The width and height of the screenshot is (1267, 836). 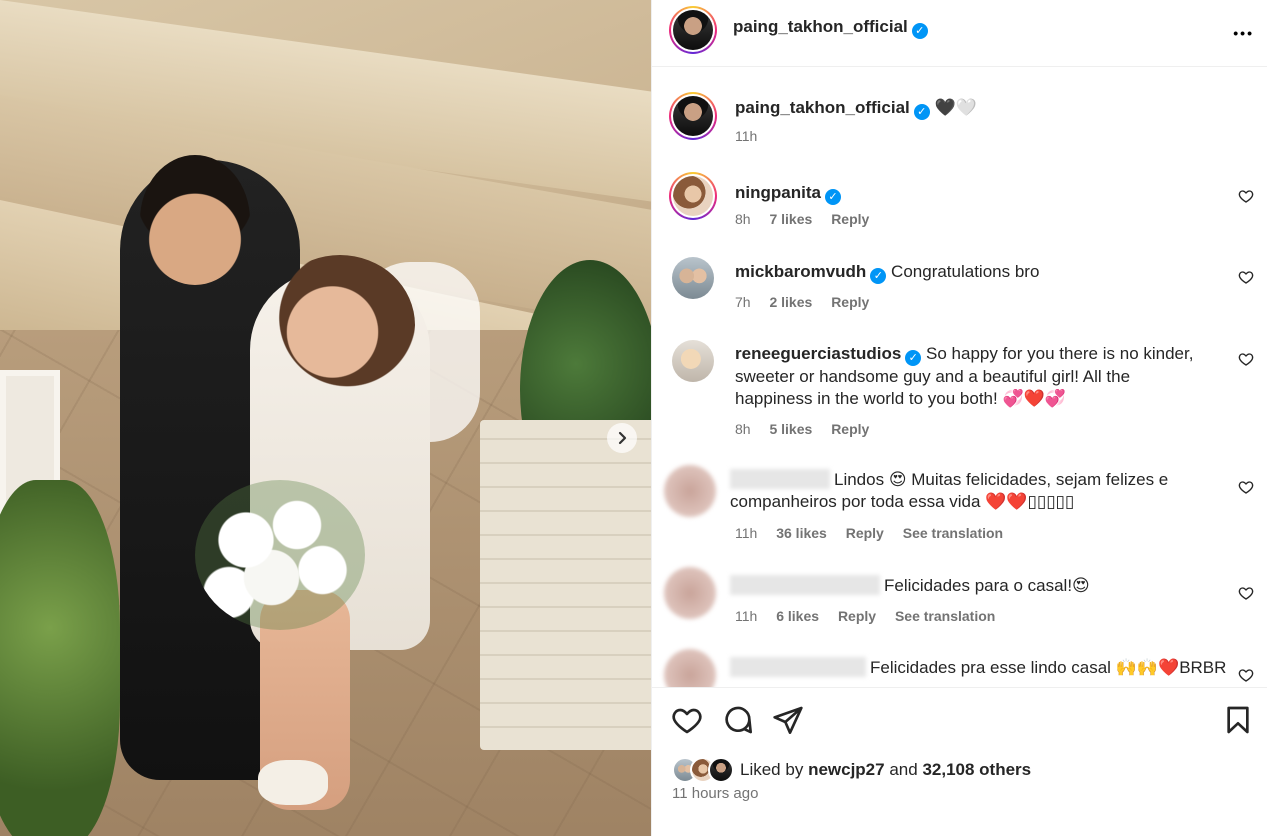 I want to click on liked-by-user: newcjp27, so click(x=846, y=770).